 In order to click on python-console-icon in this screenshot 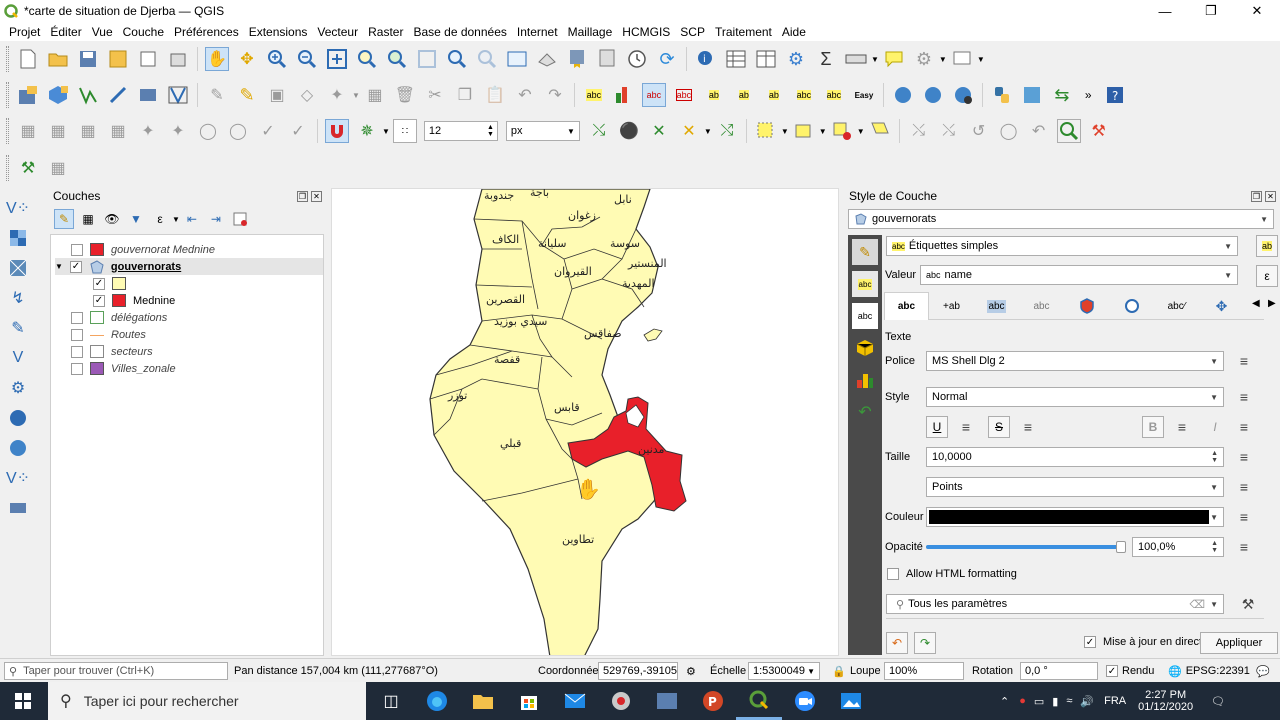, I will do `click(1002, 95)`.